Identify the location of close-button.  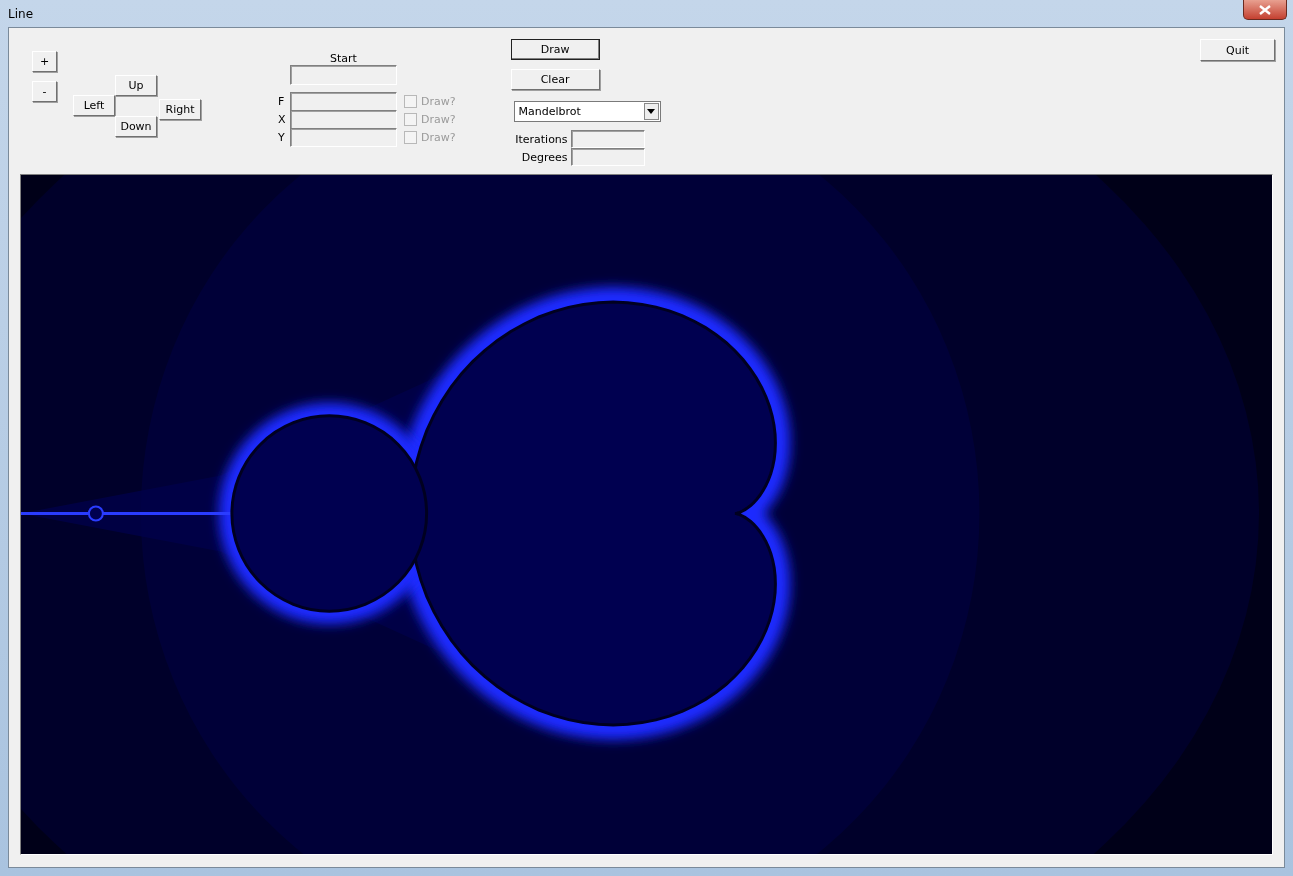
(1265, 10).